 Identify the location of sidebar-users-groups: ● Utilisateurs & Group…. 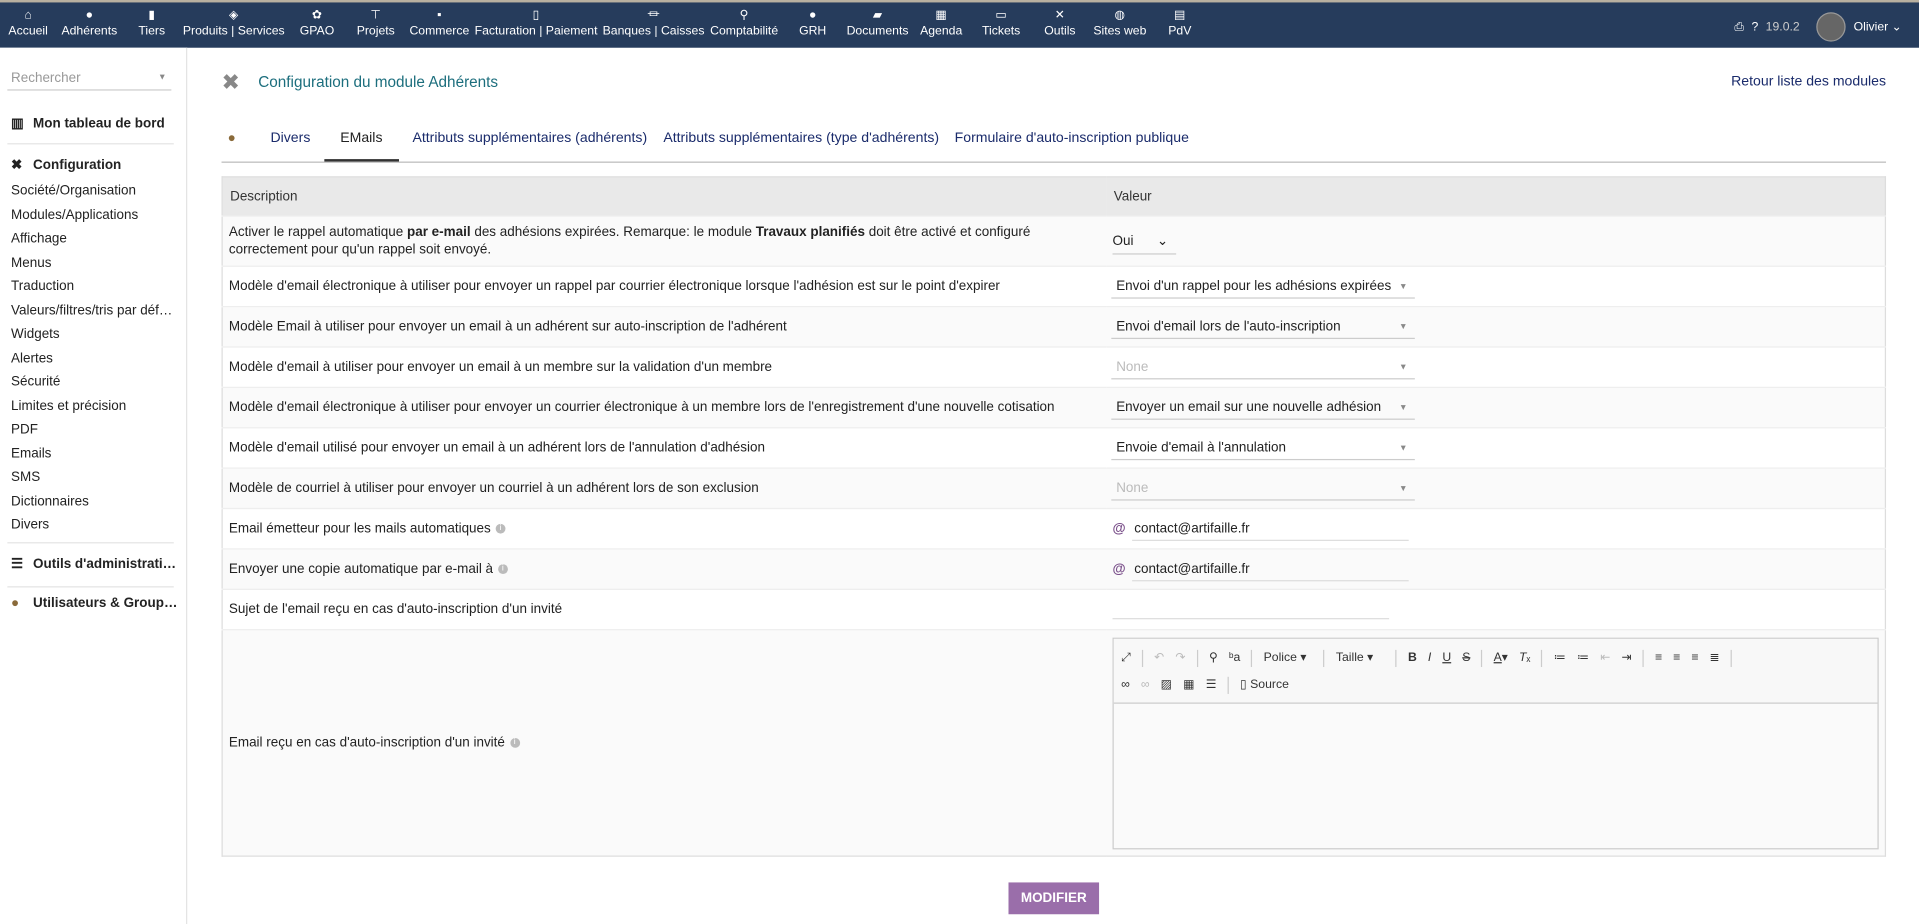
(94, 603).